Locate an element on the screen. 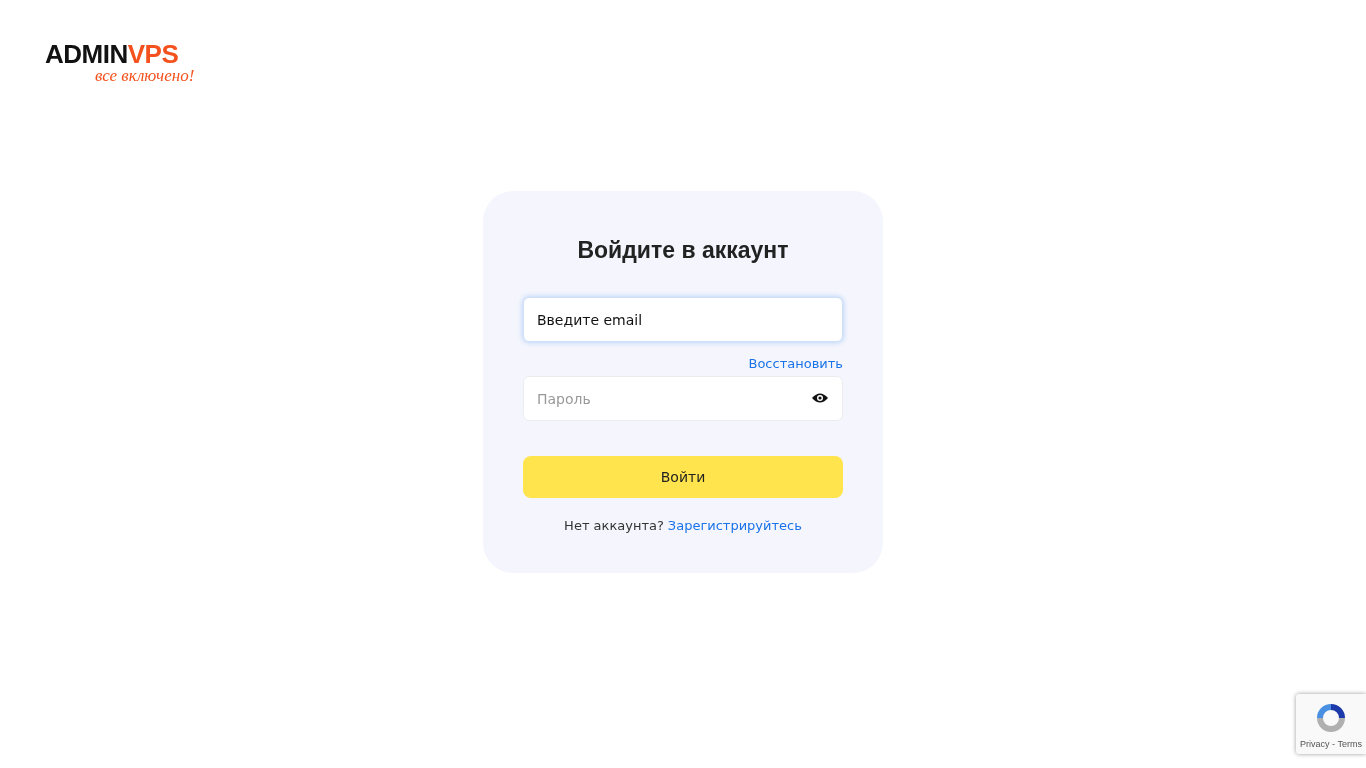  recover-link: Восстановить is located at coordinates (795, 363).